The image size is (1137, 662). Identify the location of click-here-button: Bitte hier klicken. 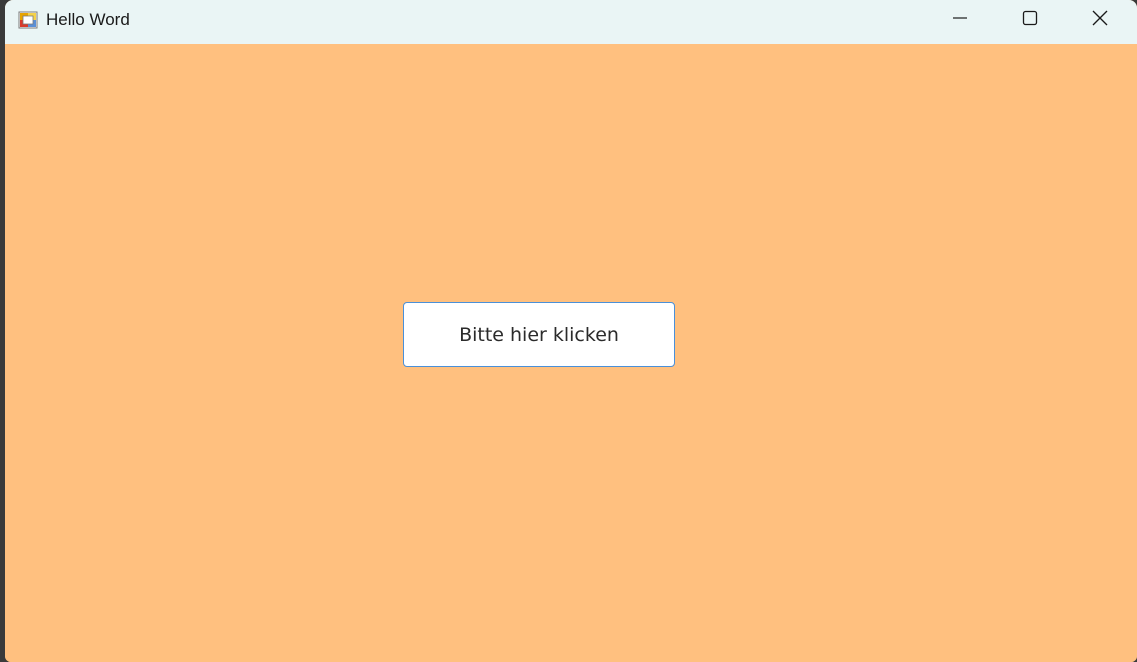
(539, 334).